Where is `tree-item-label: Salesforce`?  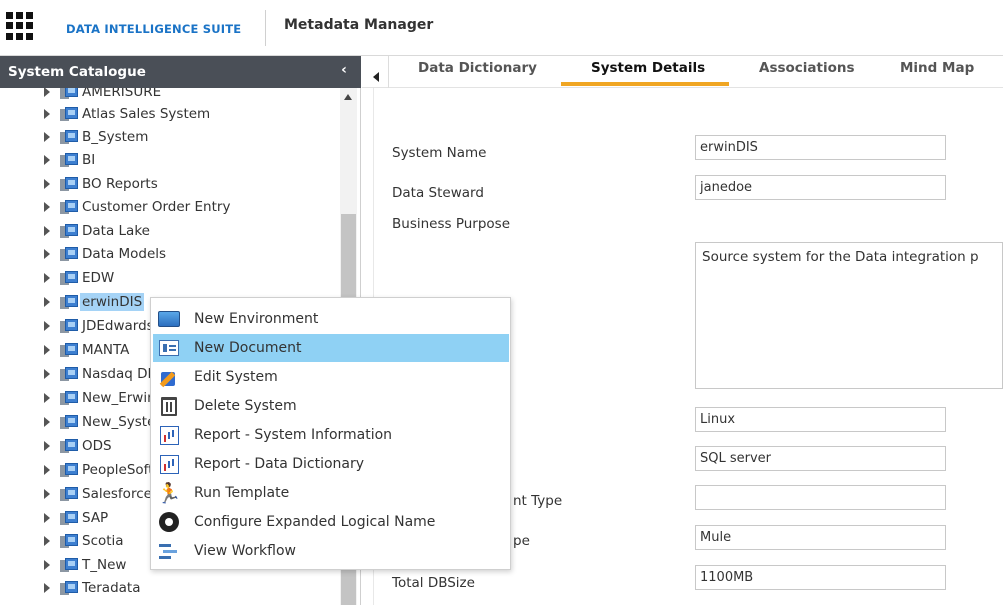
tree-item-label: Salesforce is located at coordinates (117, 493).